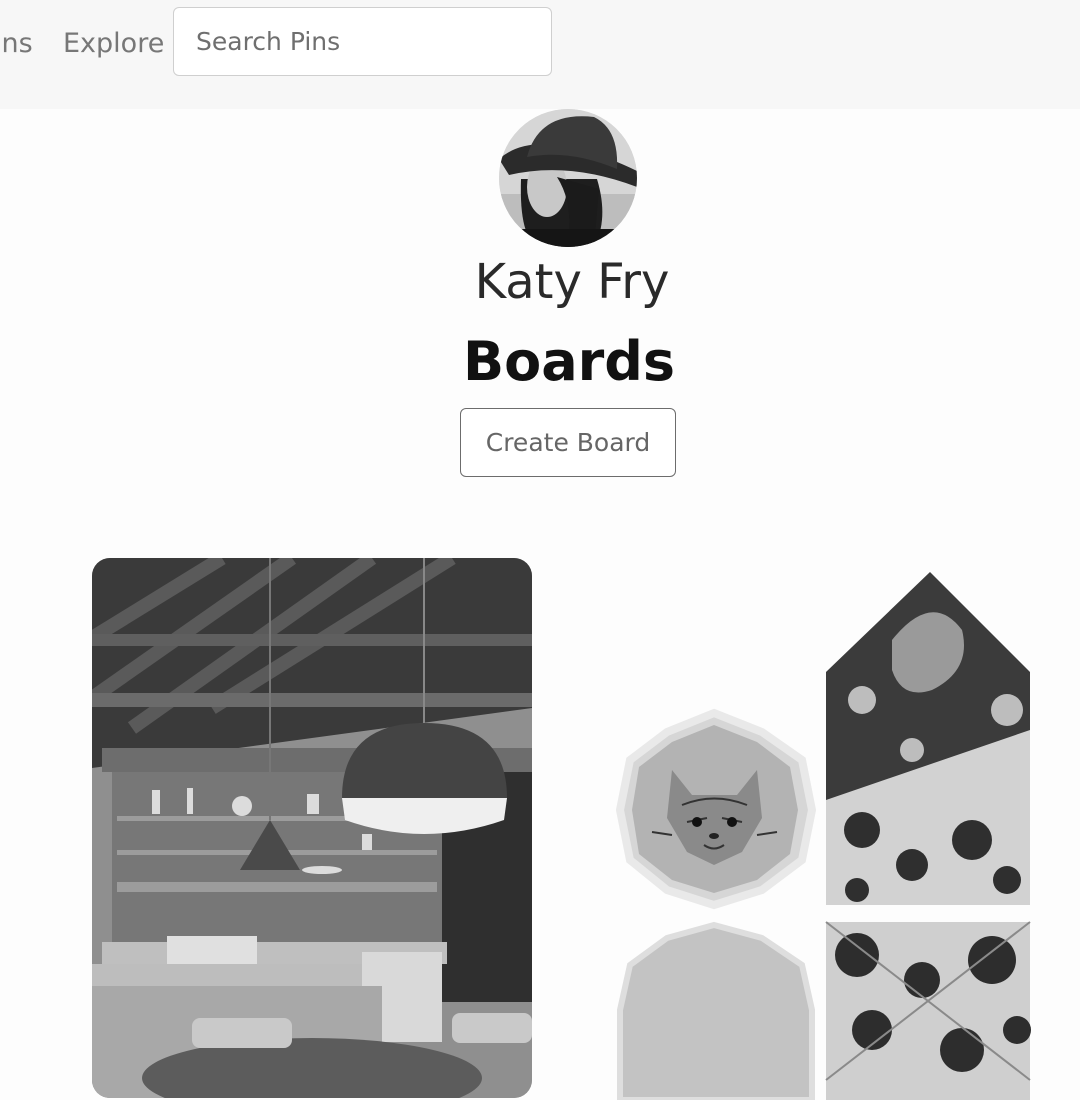  I want to click on avatar-photo, so click(568, 178).